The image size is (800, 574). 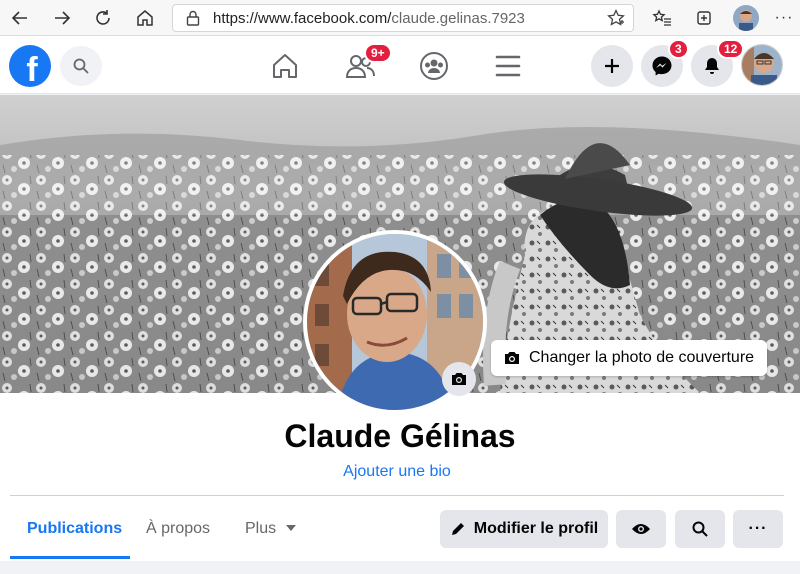 What do you see at coordinates (457, 529) in the screenshot?
I see `pencil-icon` at bounding box center [457, 529].